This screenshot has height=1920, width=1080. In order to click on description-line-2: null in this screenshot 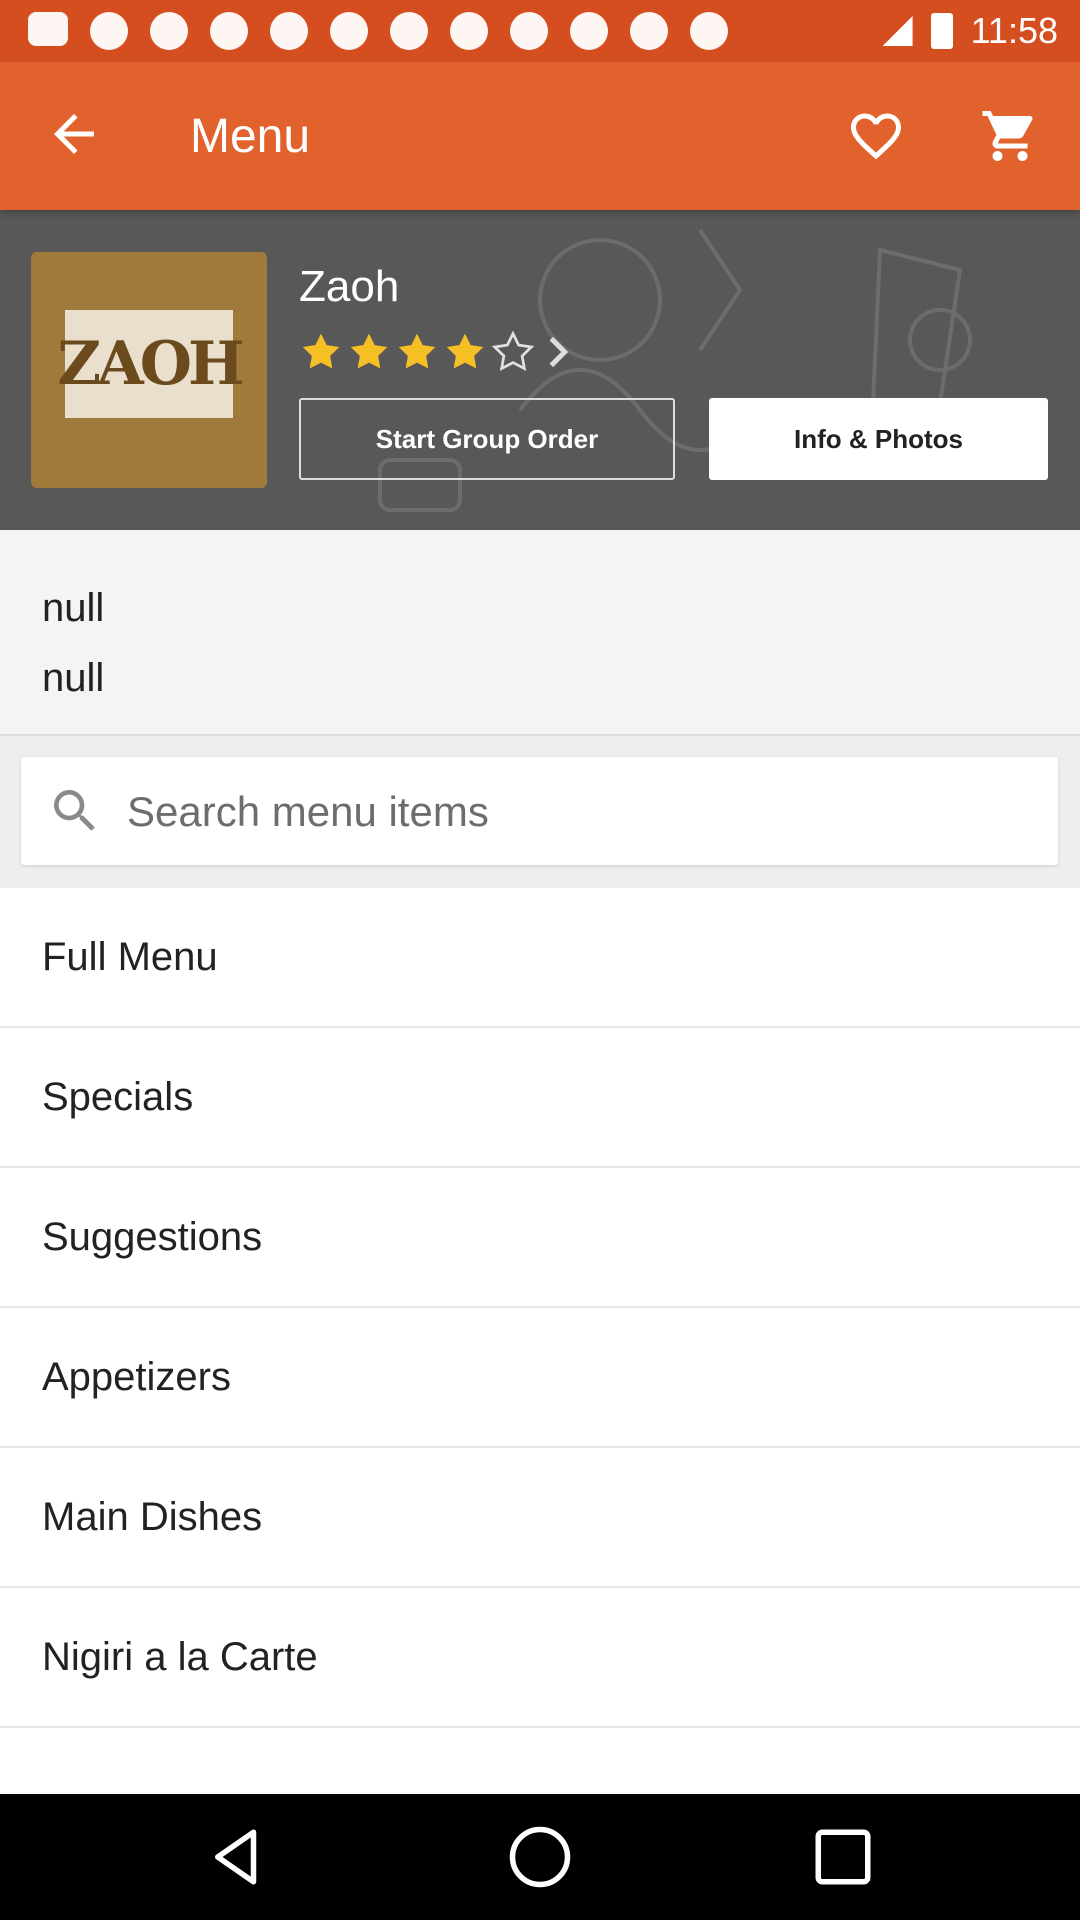, I will do `click(73, 678)`.